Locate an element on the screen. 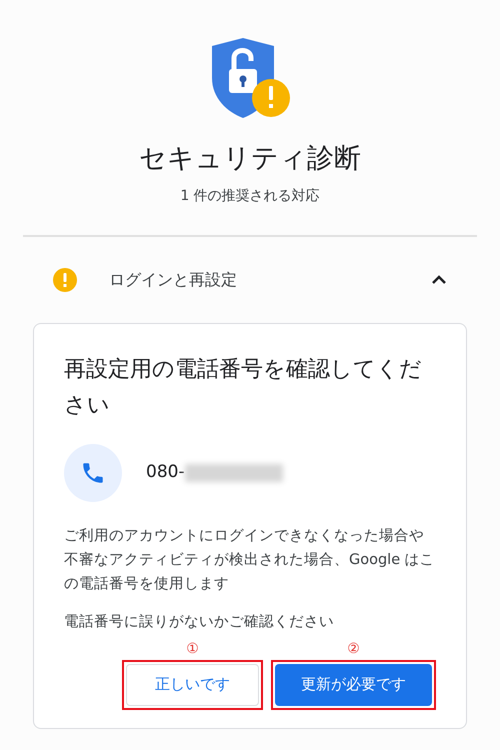 The image size is (500, 750). description-text: ご利用のアカウントにログインできなくなった場合や不審なアクティビティが検出された場合、Google はこの電話番号を使用します is located at coordinates (250, 560).